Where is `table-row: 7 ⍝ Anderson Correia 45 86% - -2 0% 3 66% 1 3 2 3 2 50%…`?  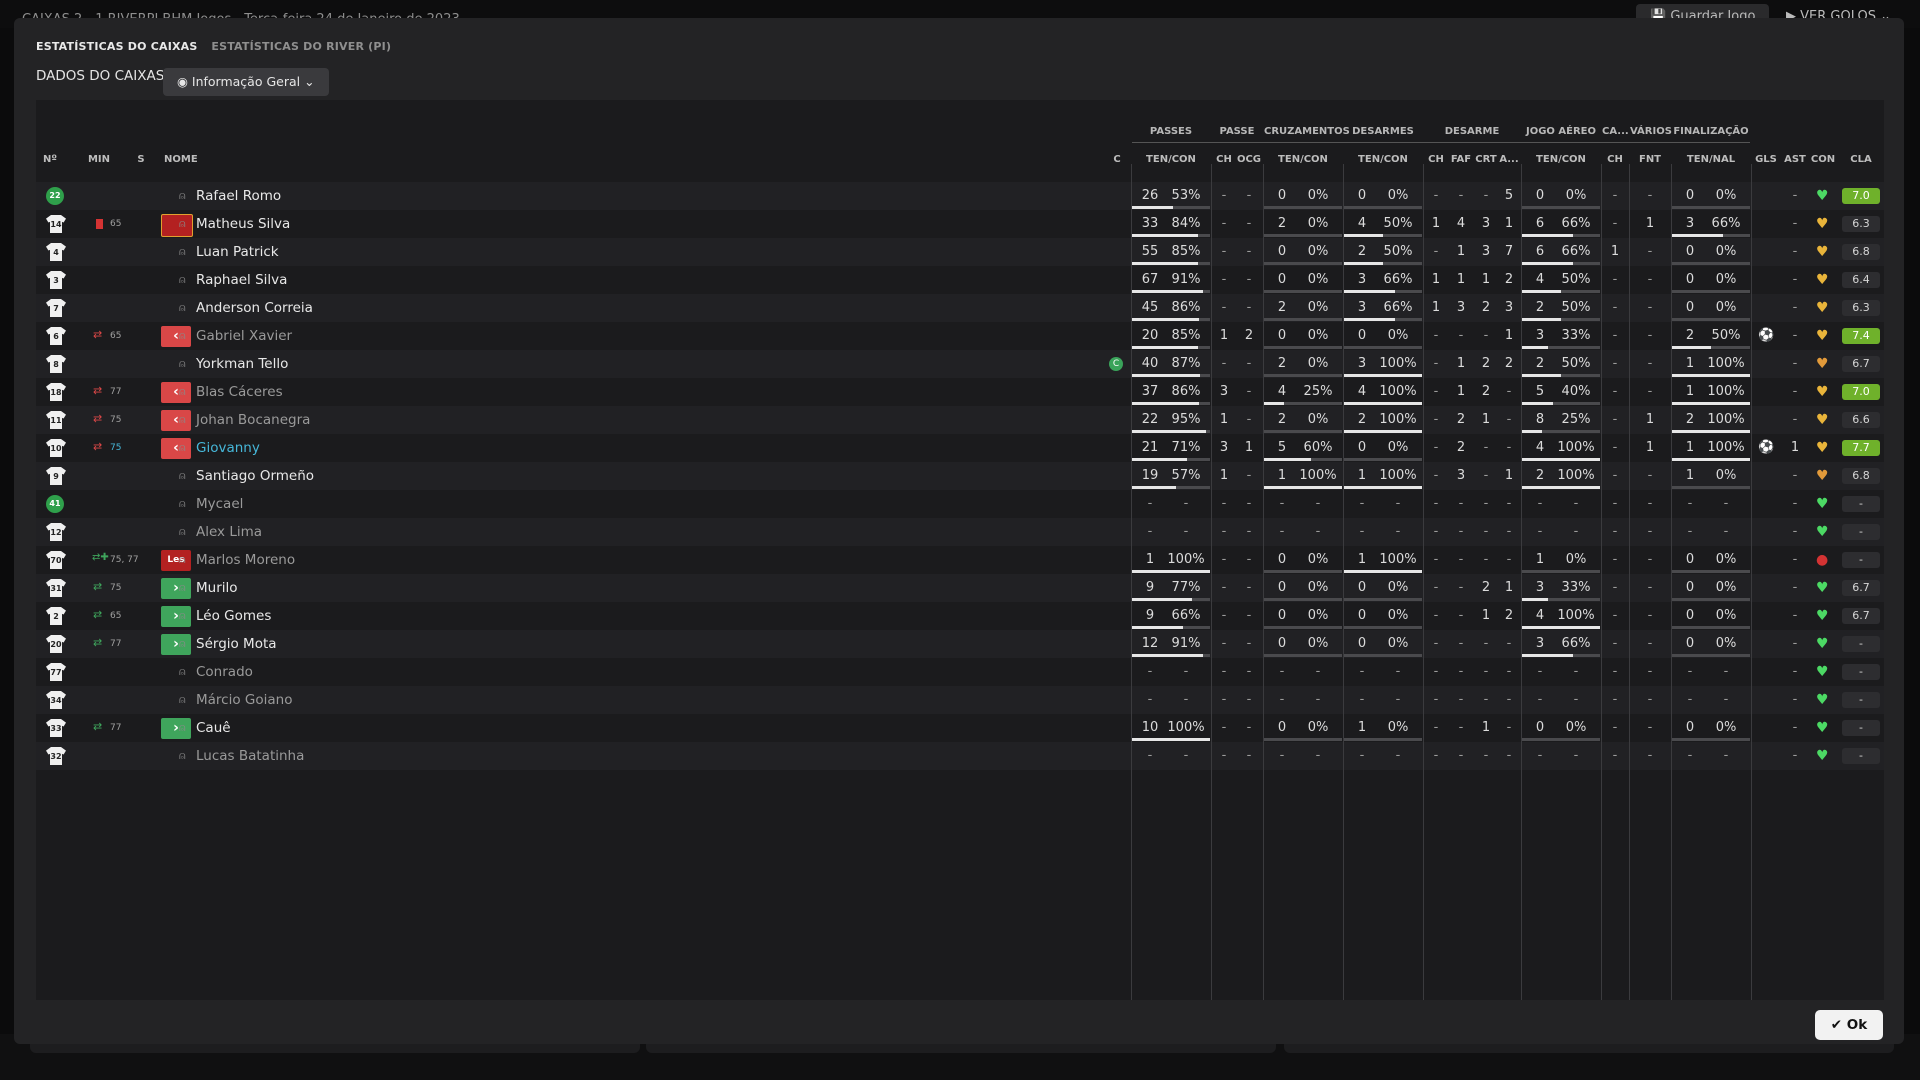
table-row: 7 ⍝ Anderson Correia 45 86% - -2 0% 3 66% 1 3 2 3 2 50%… is located at coordinates (960, 308).